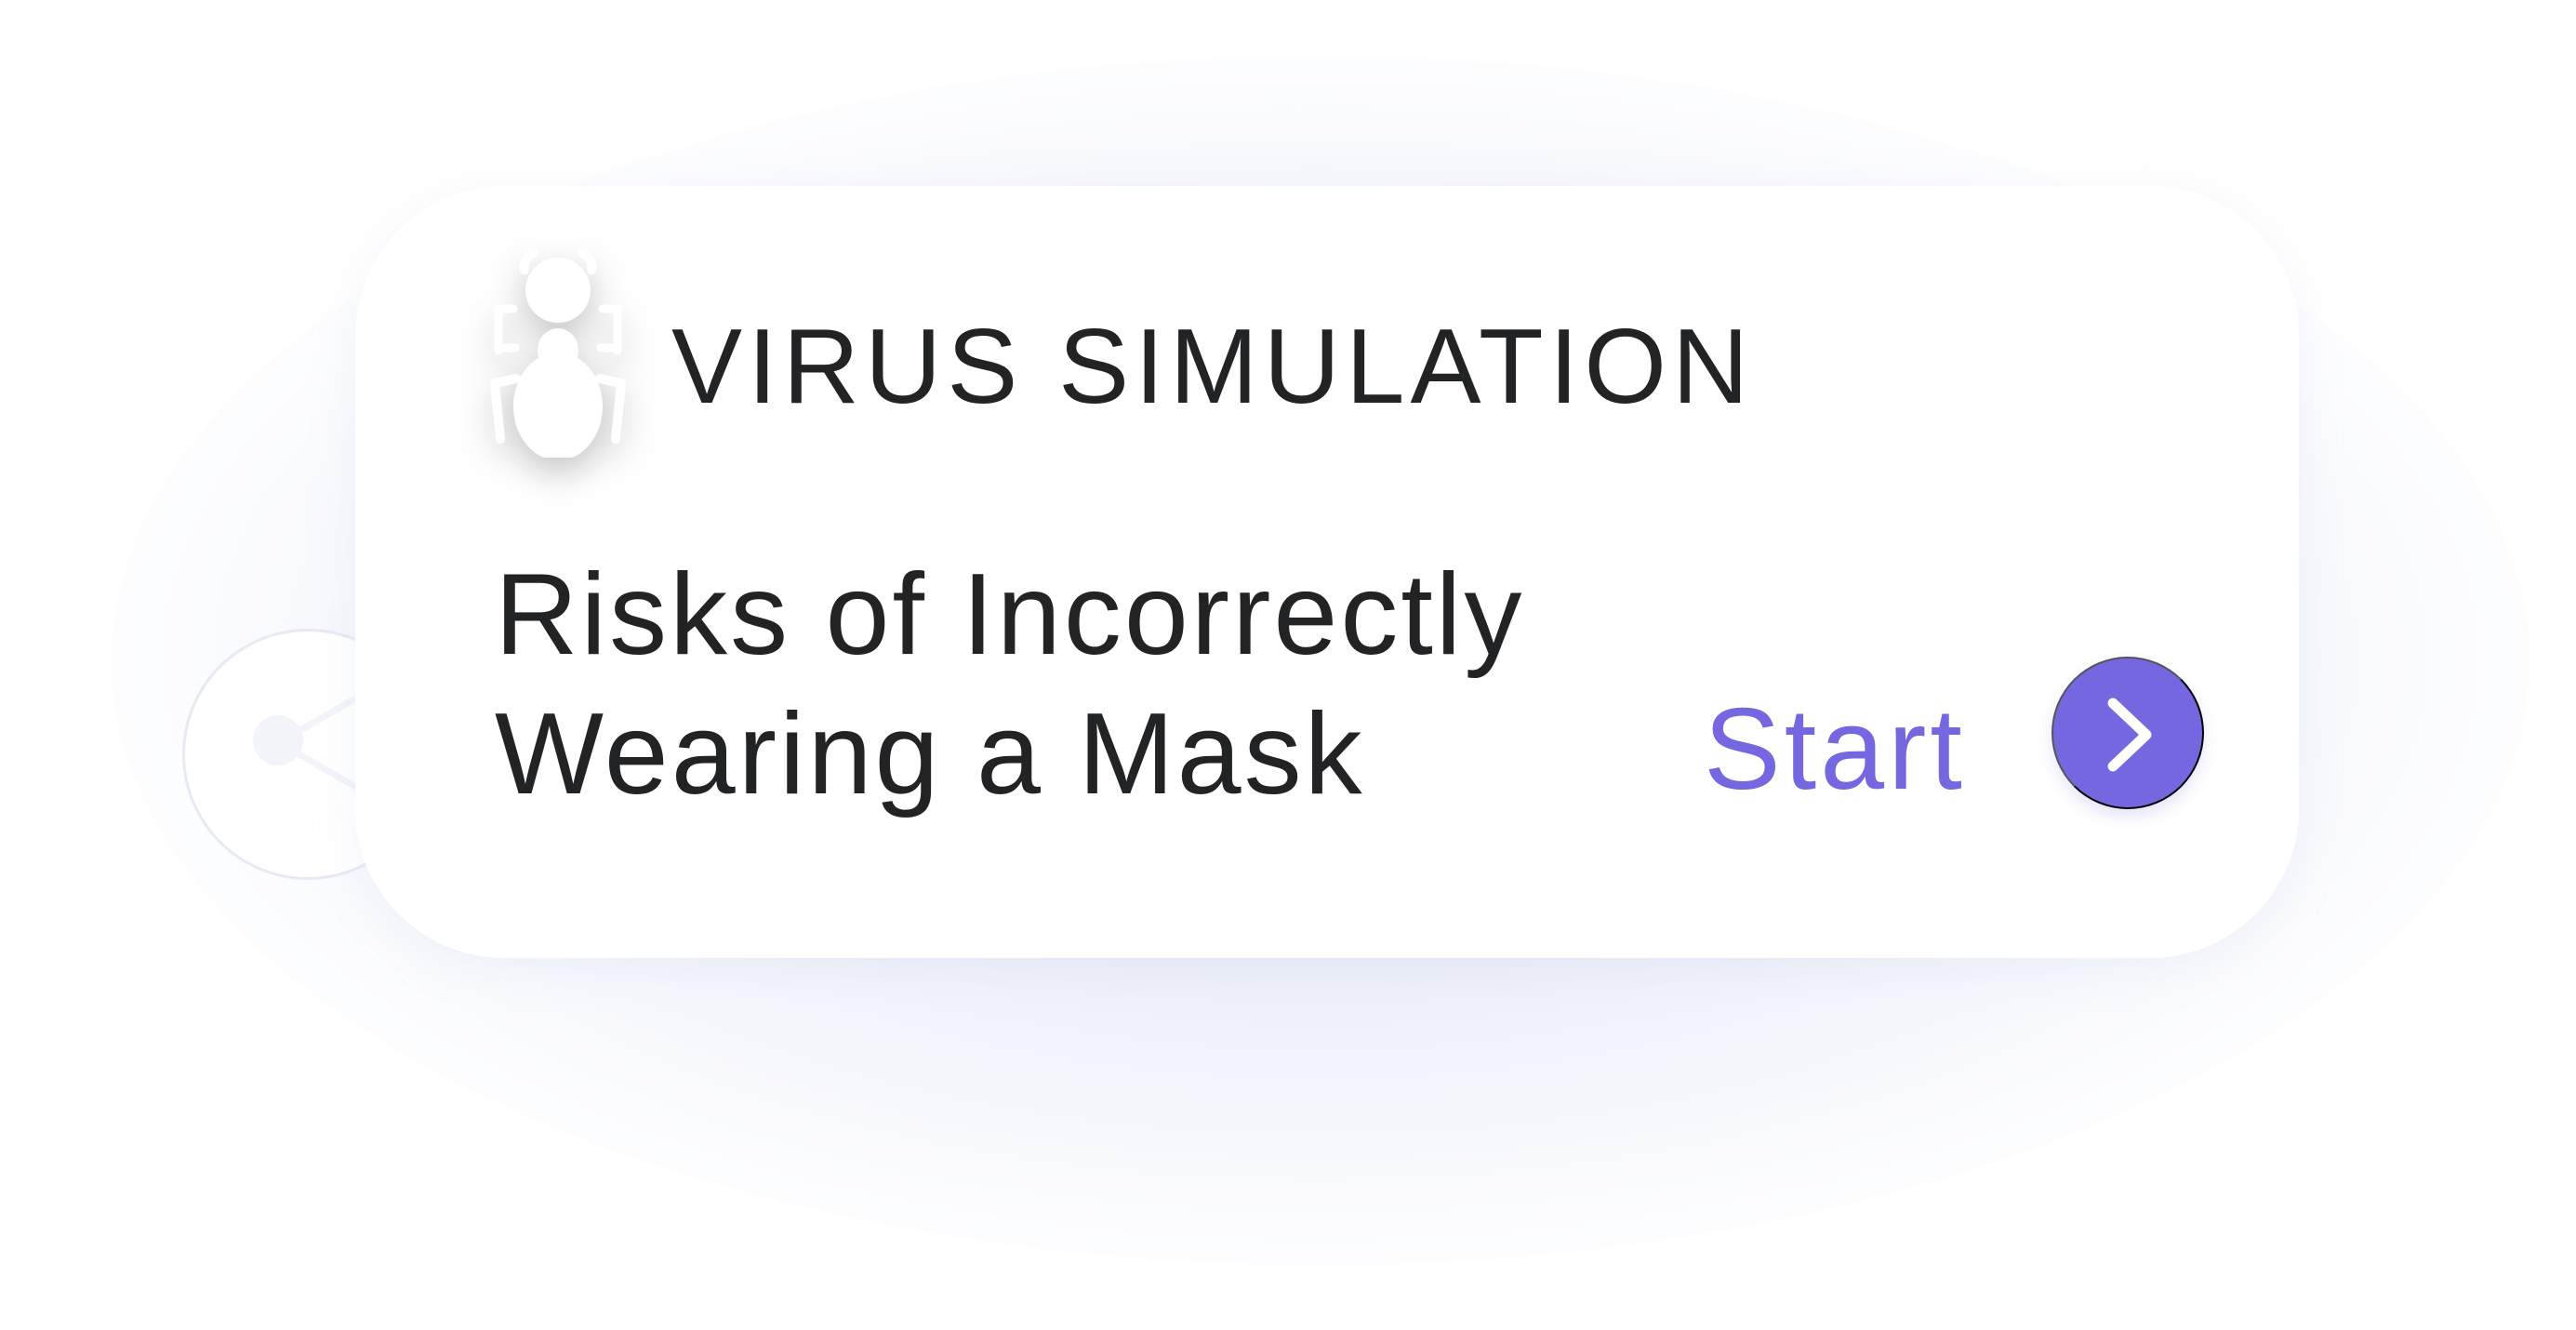  What do you see at coordinates (930, 754) in the screenshot?
I see `card-title-line-2: Wearing a Mask` at bounding box center [930, 754].